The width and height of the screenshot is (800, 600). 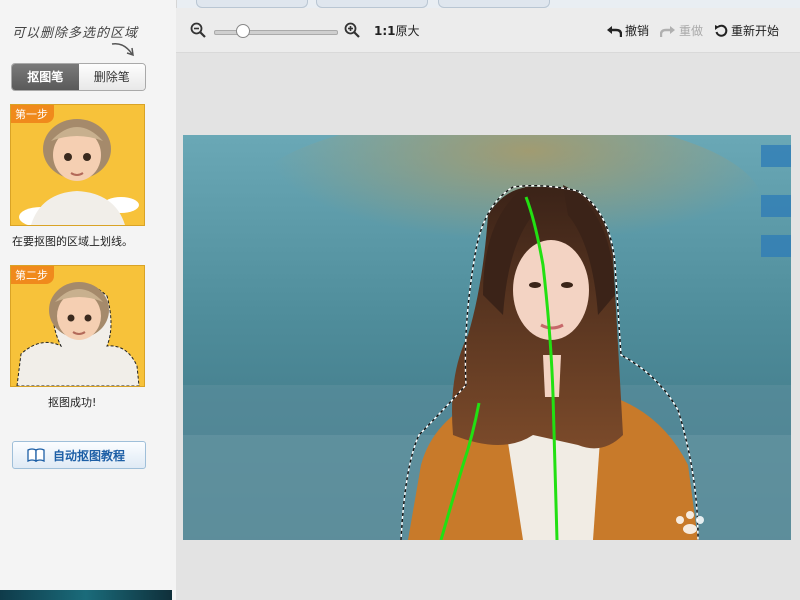 I want to click on zoom-slider-track, so click(x=276, y=32).